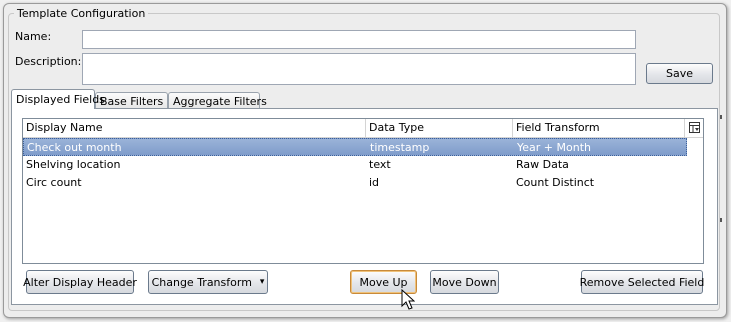 This screenshot has height=322, width=731. Describe the element at coordinates (642, 282) in the screenshot. I see `remove-selected-field-button: Remove Selected Field` at that location.